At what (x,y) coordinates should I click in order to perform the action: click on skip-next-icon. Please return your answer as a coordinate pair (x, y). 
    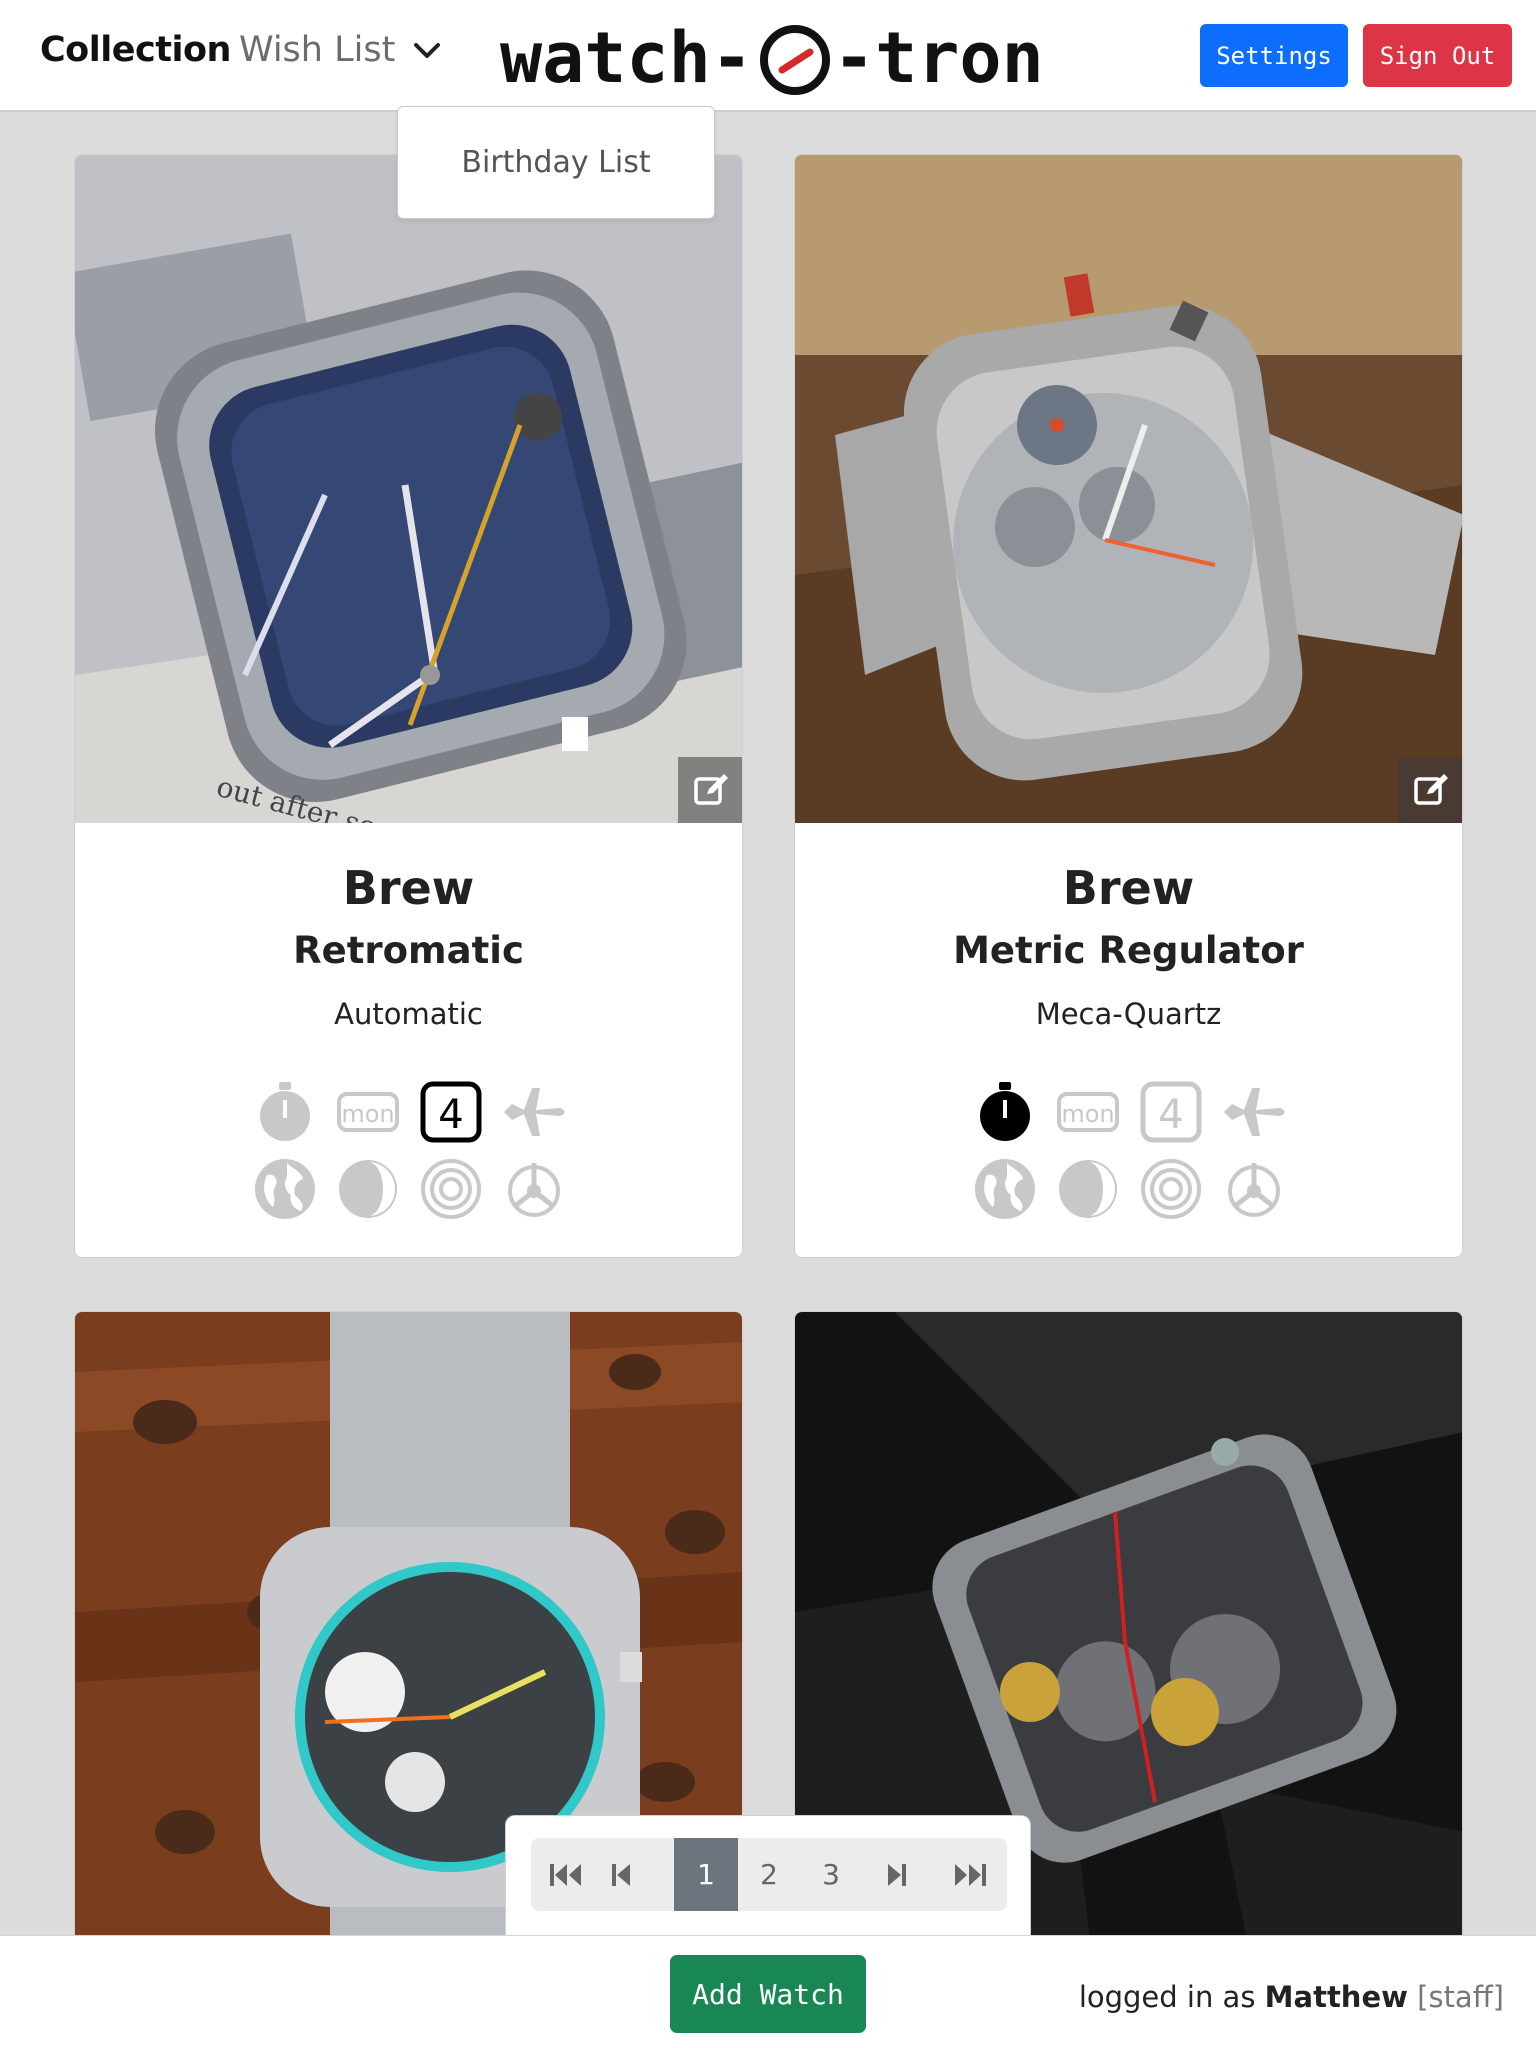
    Looking at the image, I should click on (897, 1874).